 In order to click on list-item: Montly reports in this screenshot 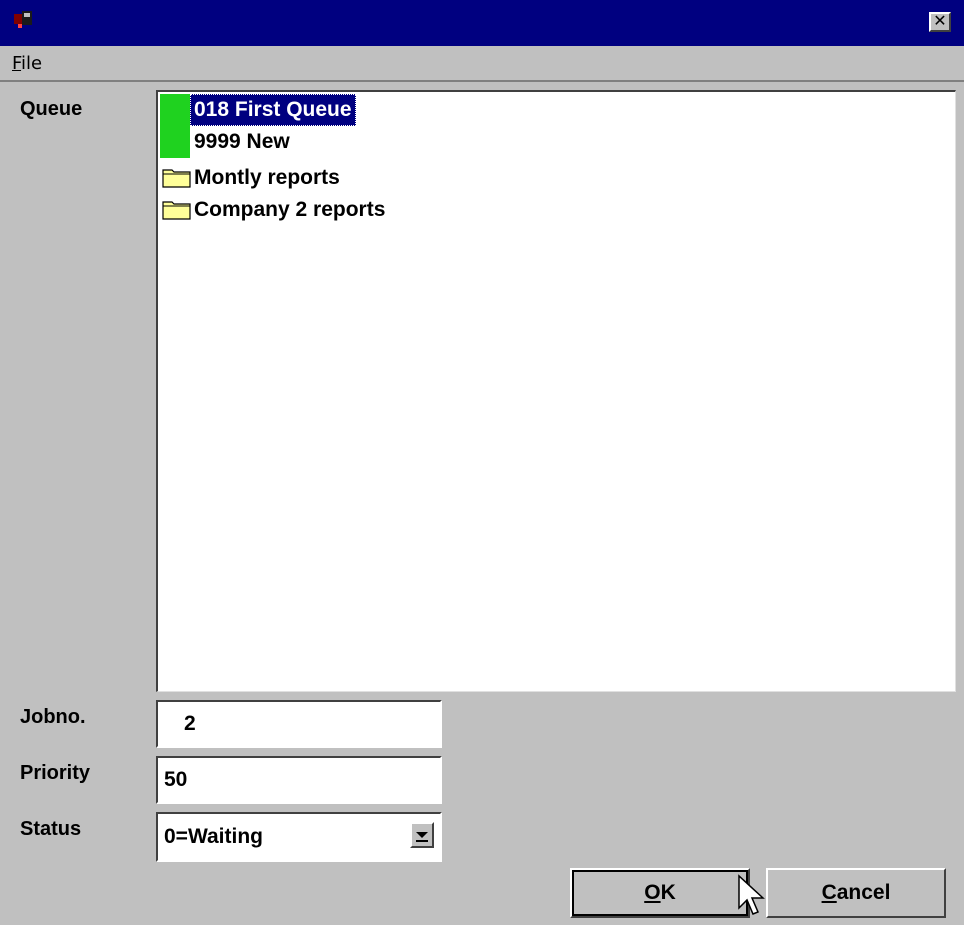, I will do `click(251, 178)`.